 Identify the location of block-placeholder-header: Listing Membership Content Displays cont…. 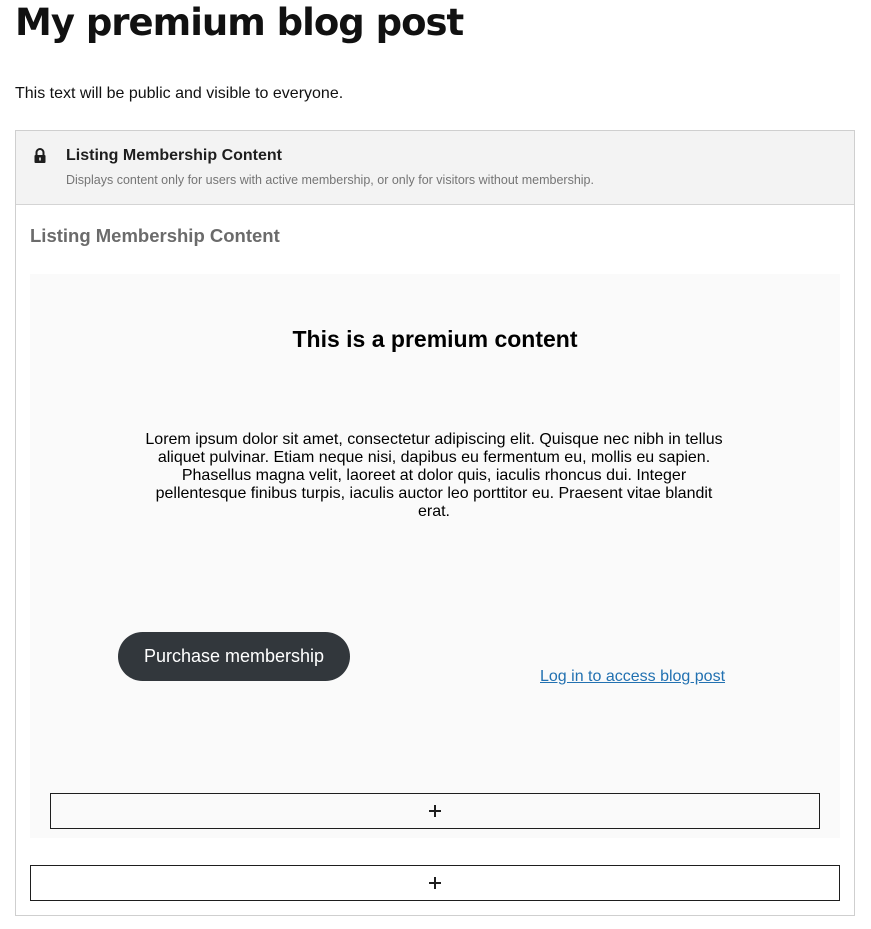
(435, 168).